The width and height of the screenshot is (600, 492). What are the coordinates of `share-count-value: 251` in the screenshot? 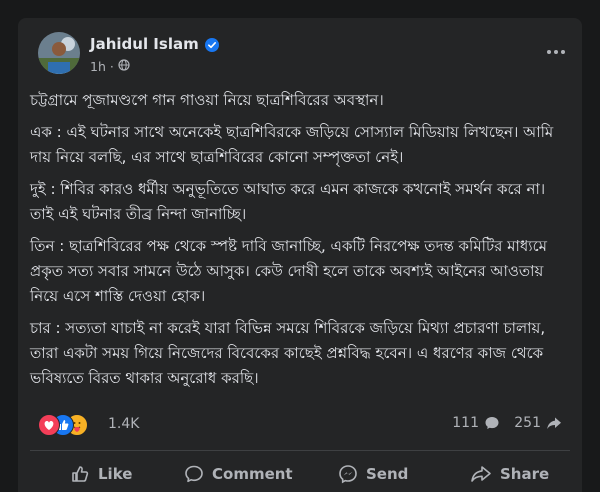 It's located at (527, 423).